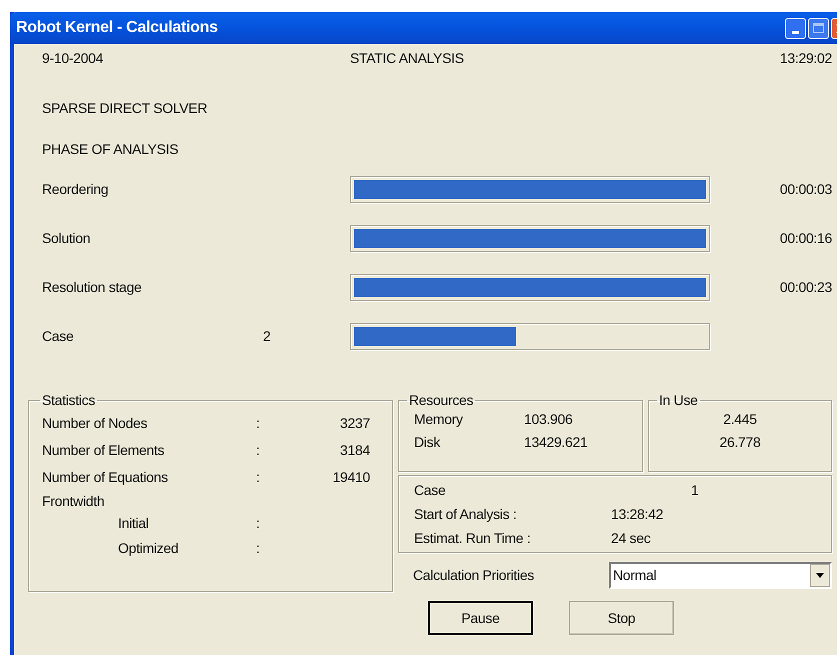 This screenshot has height=655, width=837. What do you see at coordinates (110, 149) in the screenshot?
I see `phase-heading: PHASE OF ANALYSIS` at bounding box center [110, 149].